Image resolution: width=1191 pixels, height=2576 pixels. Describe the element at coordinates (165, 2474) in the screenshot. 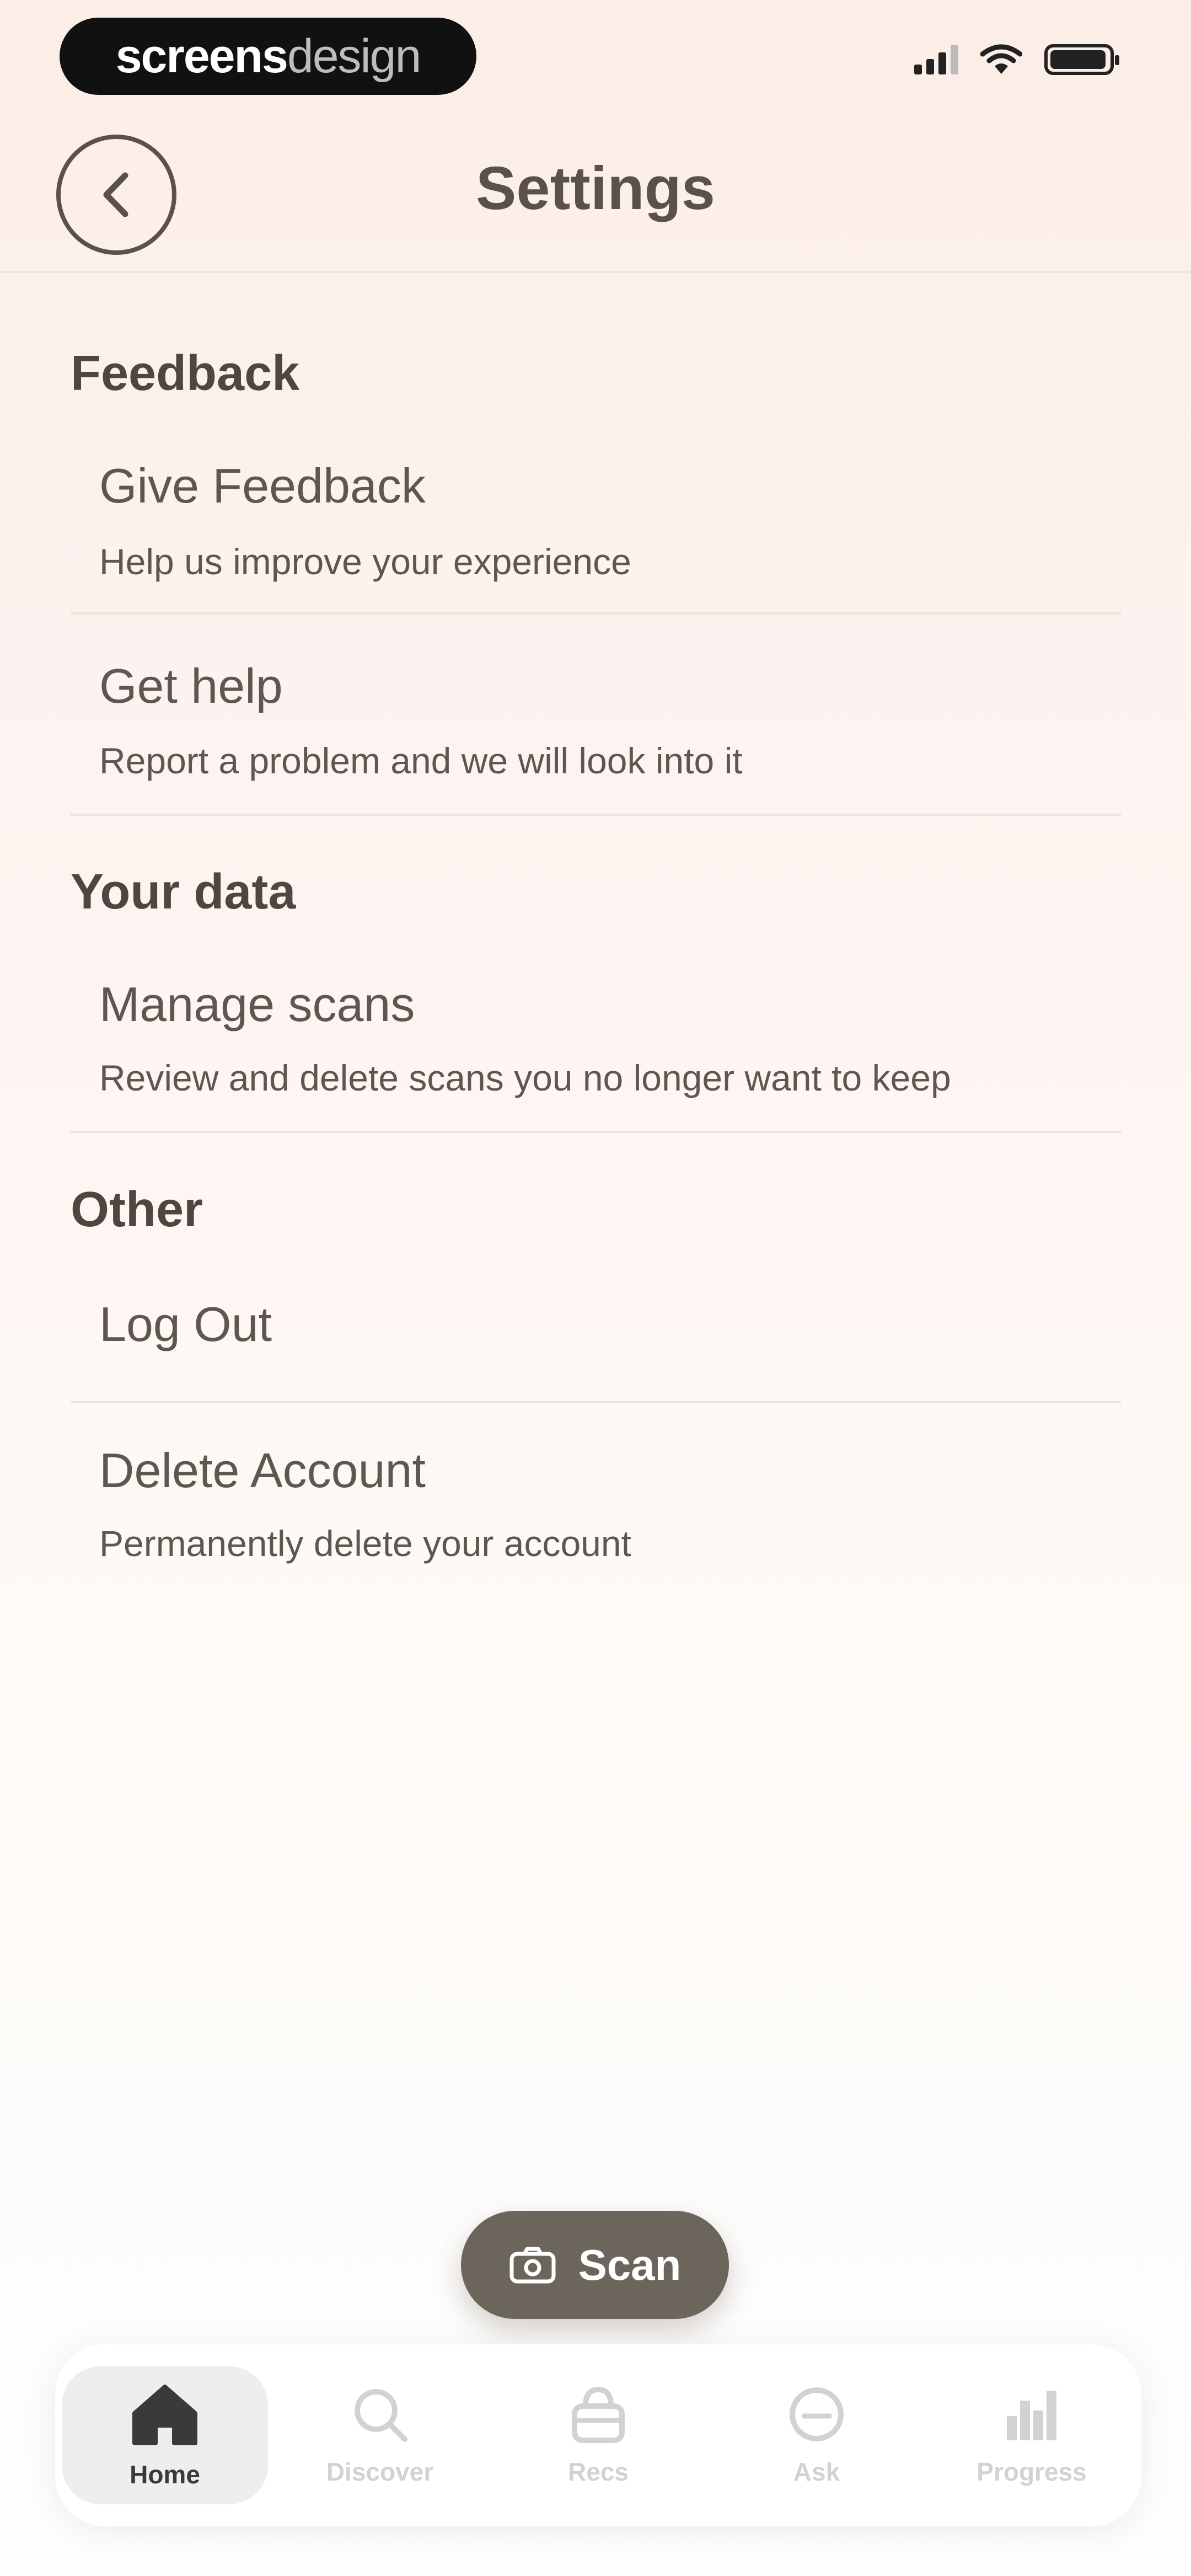

I see `tab-home-label: Home` at that location.